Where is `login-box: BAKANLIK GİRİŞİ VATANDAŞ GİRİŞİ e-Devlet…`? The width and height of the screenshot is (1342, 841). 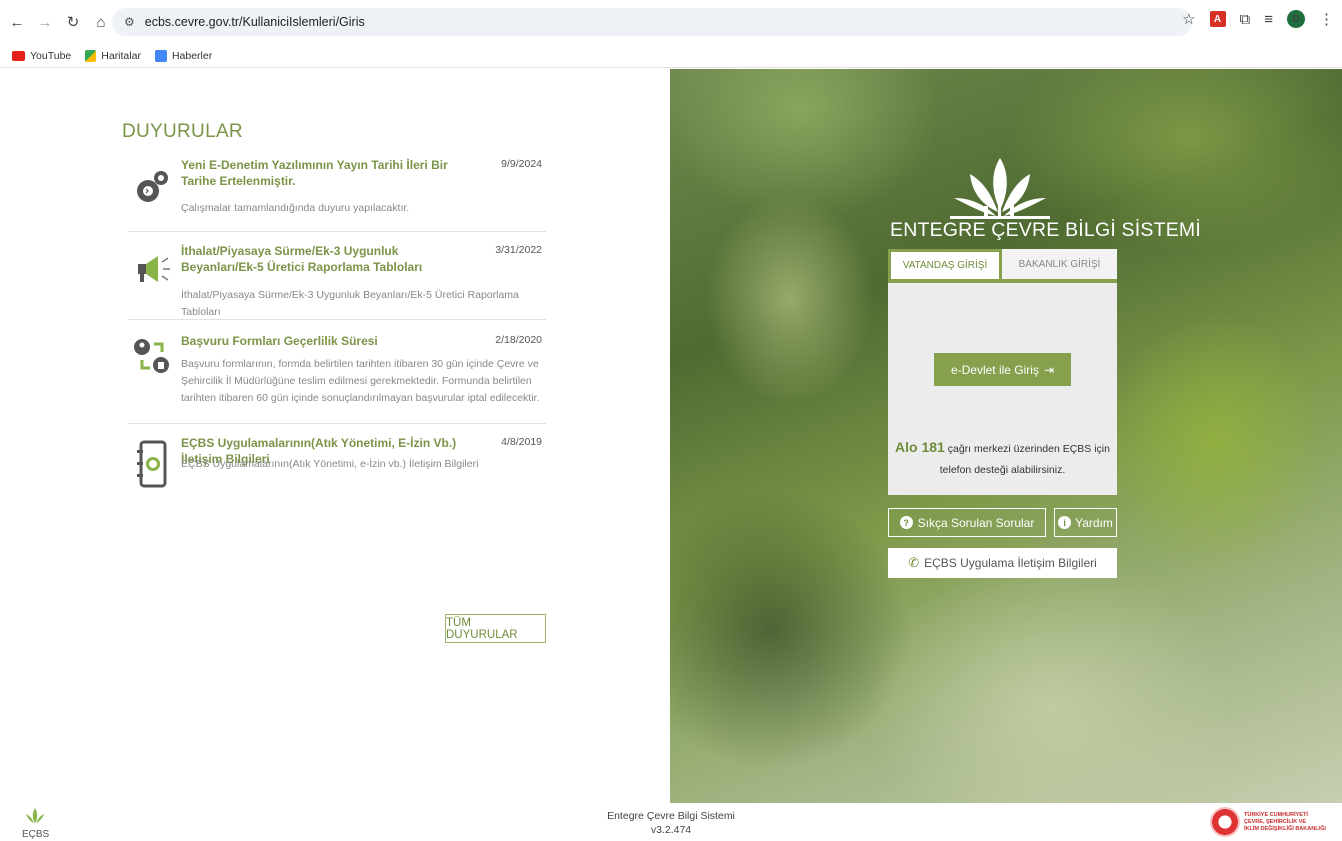
login-box: BAKANLIK GİRİŞİ VATANDAŞ GİRİŞİ e-Devlet… is located at coordinates (1002, 372).